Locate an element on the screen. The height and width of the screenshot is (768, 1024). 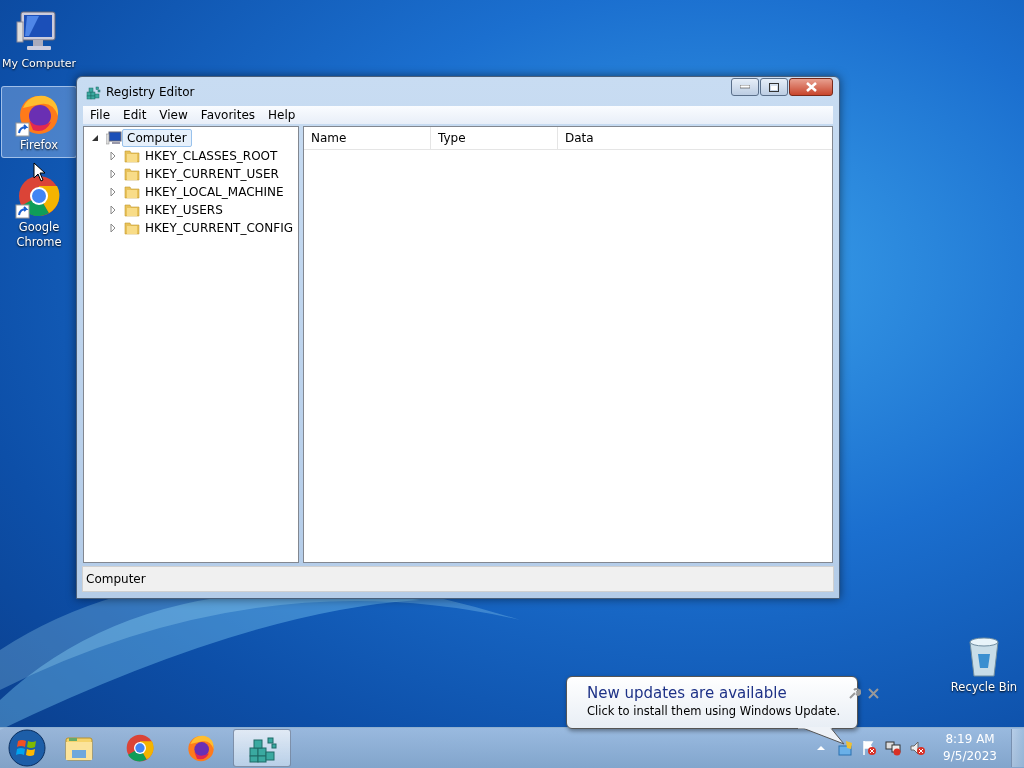
tree-node: HKEY_USERS is located at coordinates (184, 210).